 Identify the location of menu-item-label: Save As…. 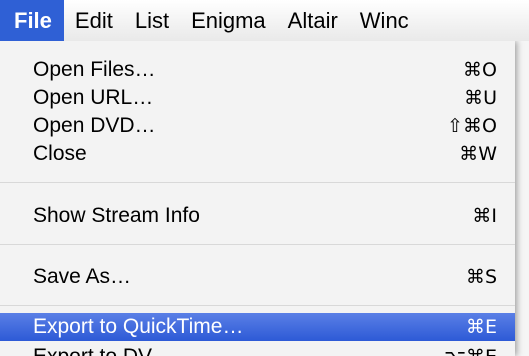
(82, 276).